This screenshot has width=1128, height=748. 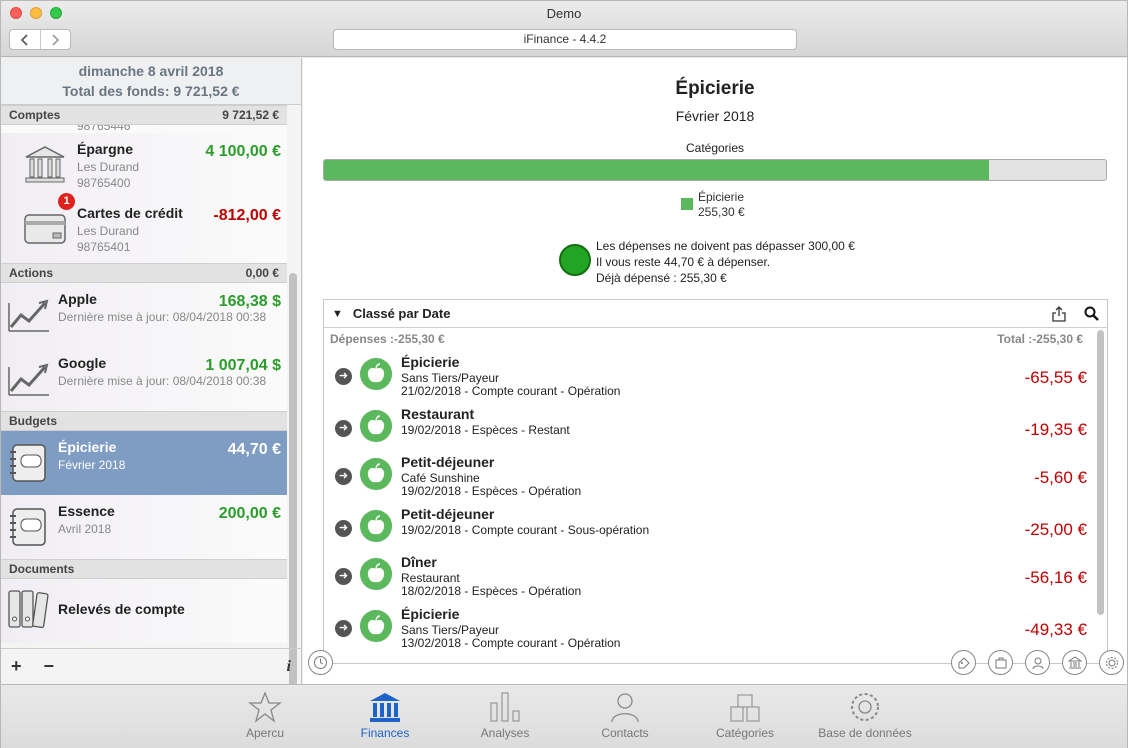 I want to click on transaction-meta: 19/02/2018 - Espèces - Opération, so click(x=491, y=491).